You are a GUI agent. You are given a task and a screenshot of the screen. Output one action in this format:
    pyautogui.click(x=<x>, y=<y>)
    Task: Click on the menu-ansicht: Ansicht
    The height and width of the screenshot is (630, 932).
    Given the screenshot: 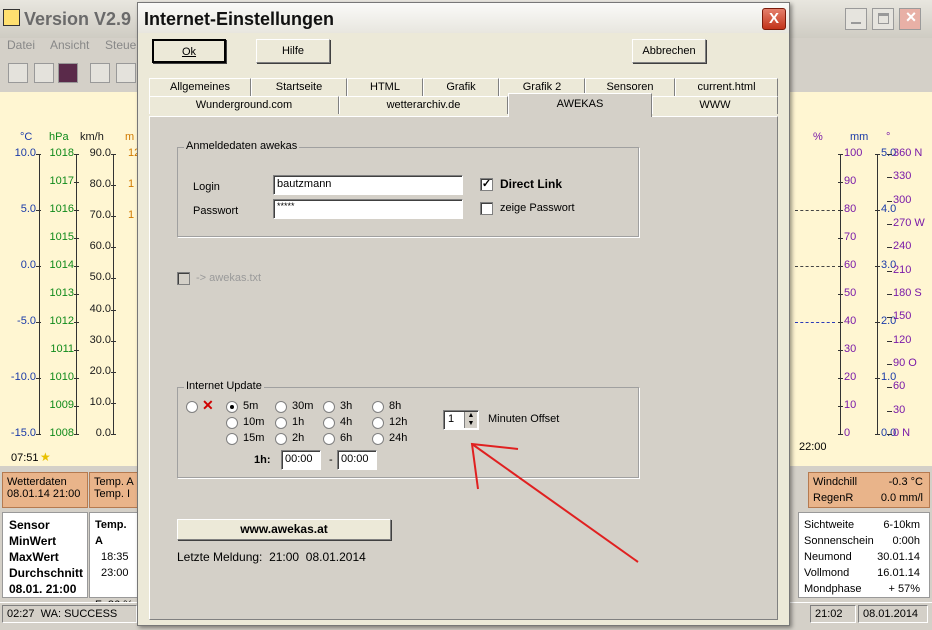 What is the action you would take?
    pyautogui.click(x=69, y=45)
    